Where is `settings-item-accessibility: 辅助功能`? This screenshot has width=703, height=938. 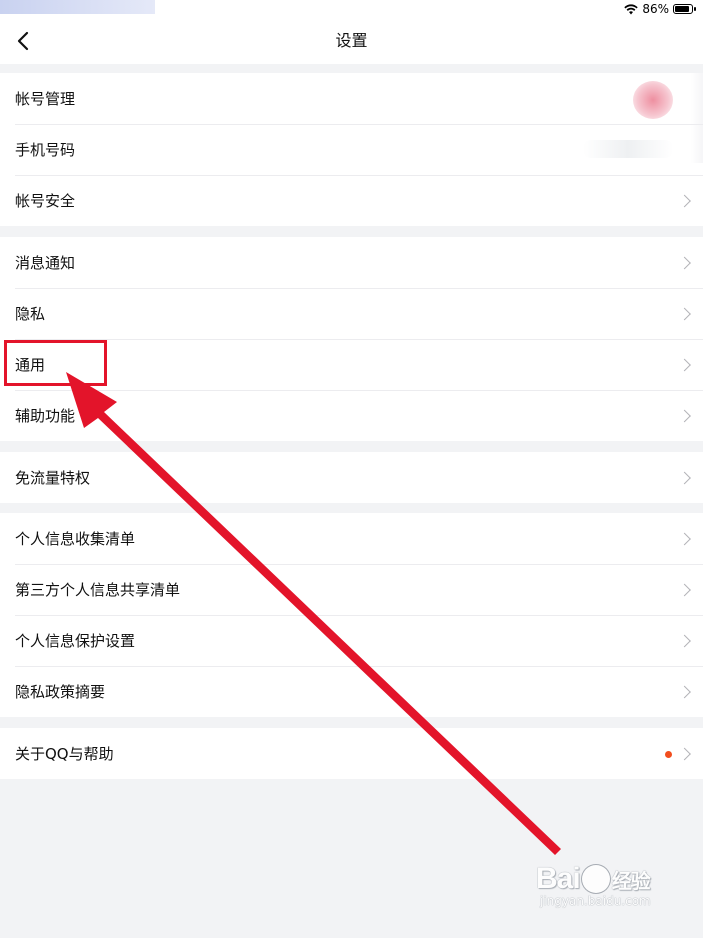
settings-item-accessibility: 辅助功能 is located at coordinates (351, 415).